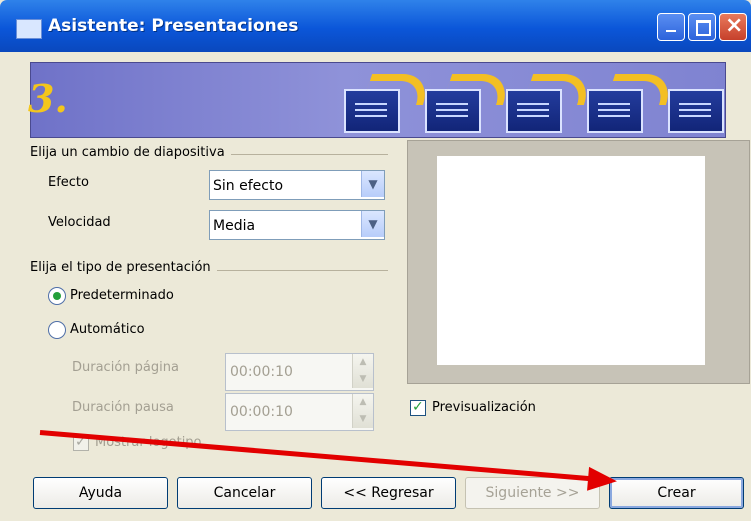 This screenshot has height=521, width=751. What do you see at coordinates (57, 296) in the screenshot?
I see `default-radio` at bounding box center [57, 296].